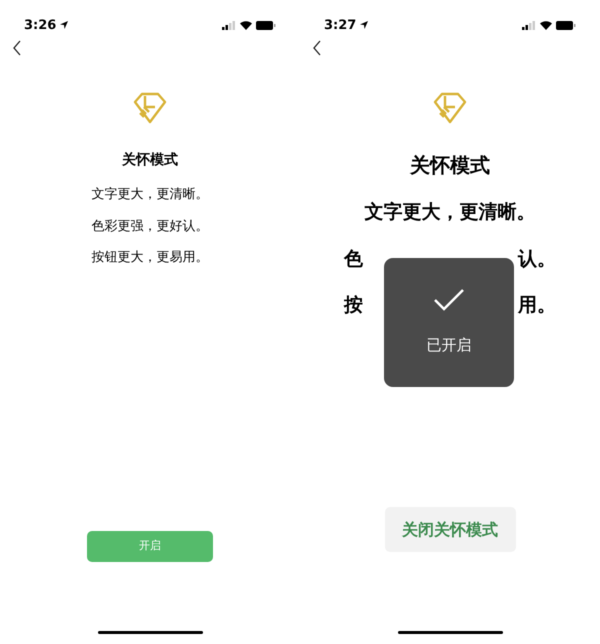  Describe the element at coordinates (450, 529) in the screenshot. I see `disable-care-mode-button: 关闭关怀模式` at that location.